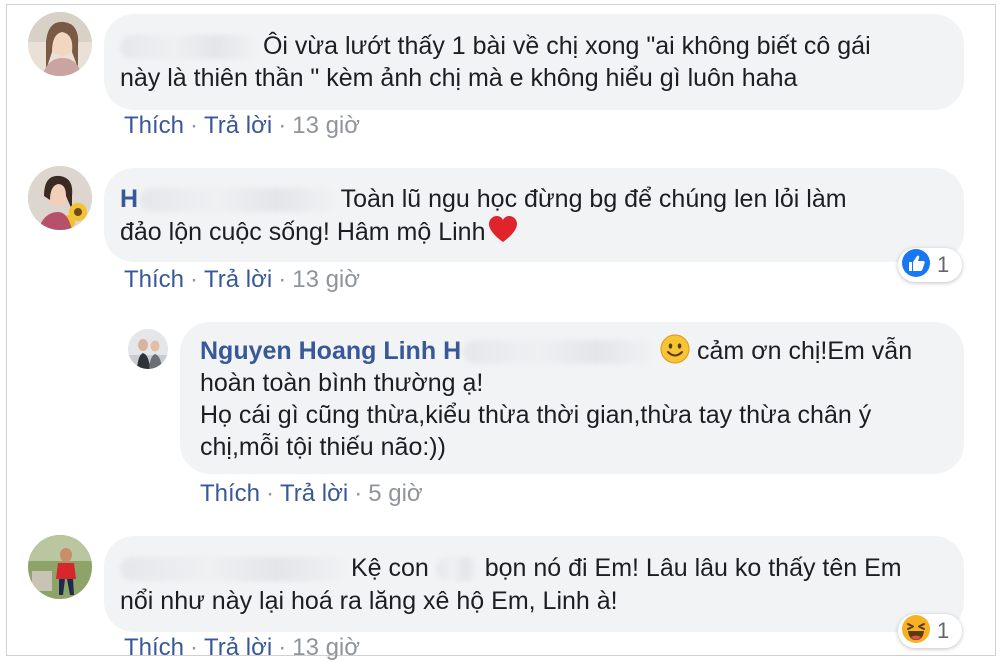 This screenshot has width=1004, height=663. I want to click on comment-text-line2: đảo lộn cuộc sống! Hâm mộ Linh, so click(319, 234).